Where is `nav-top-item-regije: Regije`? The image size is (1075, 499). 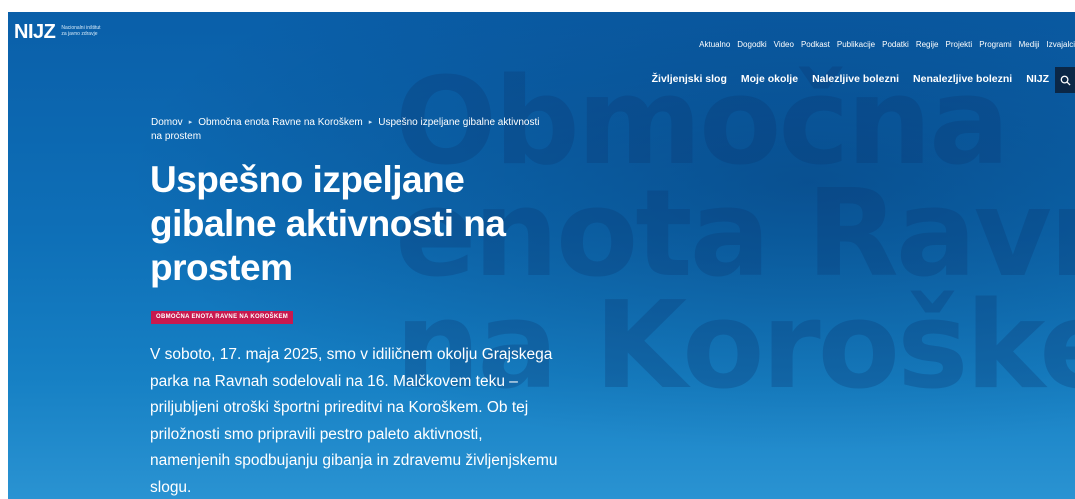
nav-top-item-regije: Regije is located at coordinates (927, 44).